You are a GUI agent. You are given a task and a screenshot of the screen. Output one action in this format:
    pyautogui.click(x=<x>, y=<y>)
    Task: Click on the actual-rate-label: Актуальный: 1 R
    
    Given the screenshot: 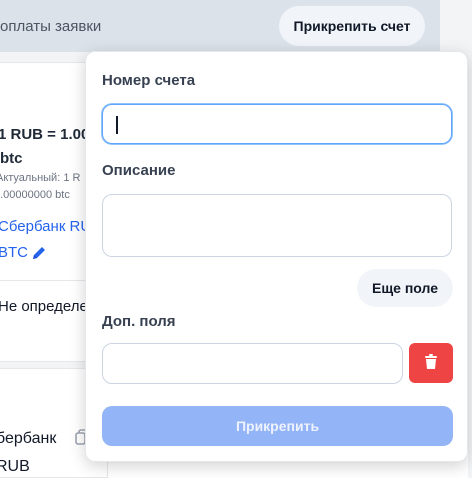 What is the action you would take?
    pyautogui.click(x=40, y=178)
    